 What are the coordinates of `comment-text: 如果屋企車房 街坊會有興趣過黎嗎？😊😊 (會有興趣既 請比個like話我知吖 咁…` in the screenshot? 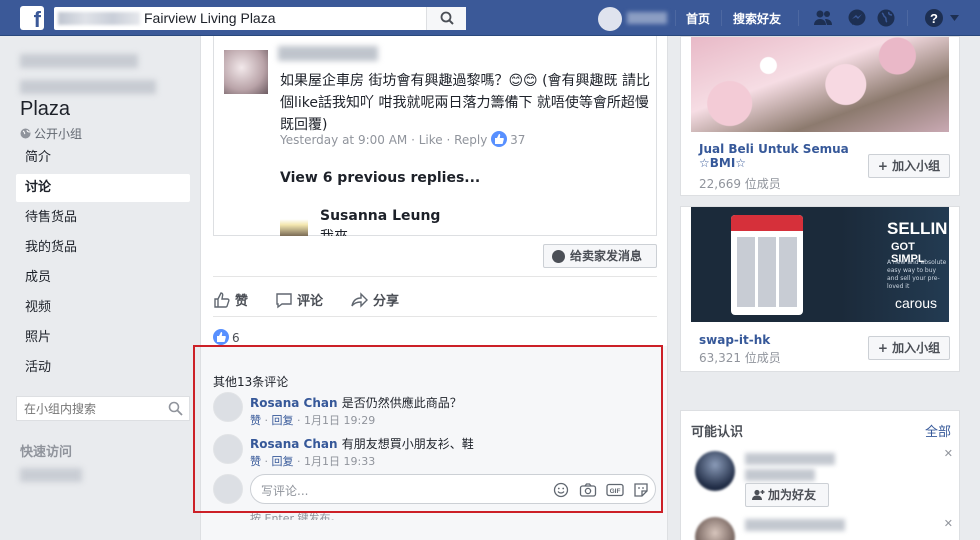 It's located at (465, 103).